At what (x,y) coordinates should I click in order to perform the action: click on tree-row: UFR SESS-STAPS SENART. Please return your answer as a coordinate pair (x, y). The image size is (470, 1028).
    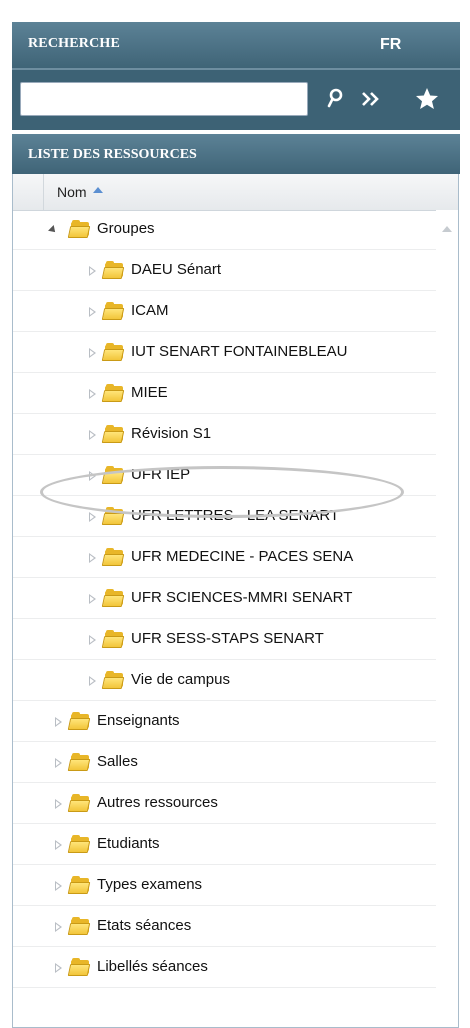
    Looking at the image, I should click on (224, 640).